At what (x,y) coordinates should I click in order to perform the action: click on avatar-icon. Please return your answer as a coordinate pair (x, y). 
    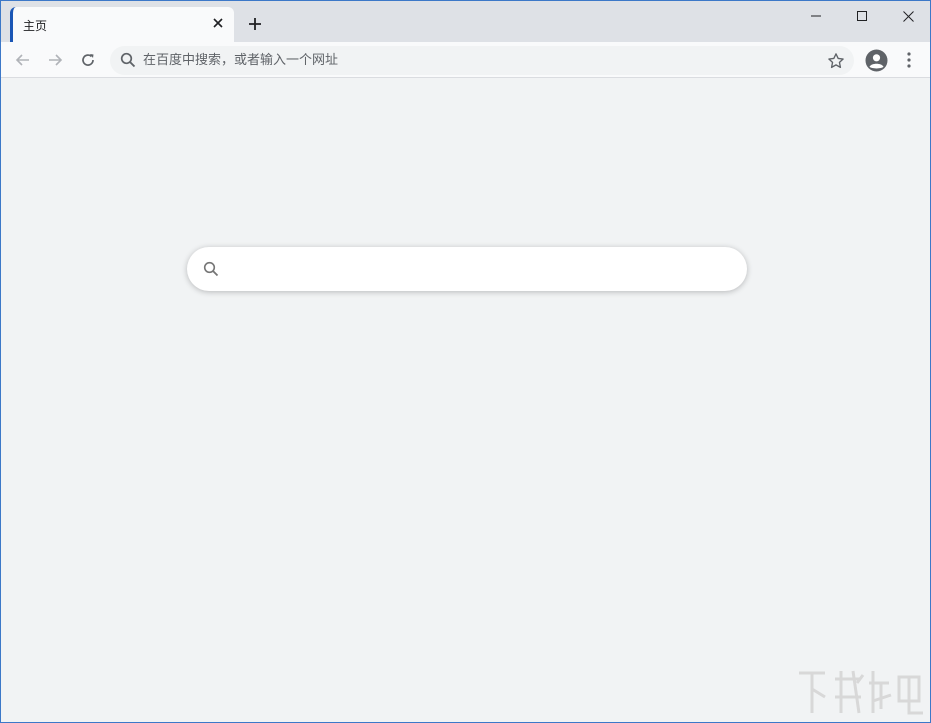
    Looking at the image, I should click on (876, 60).